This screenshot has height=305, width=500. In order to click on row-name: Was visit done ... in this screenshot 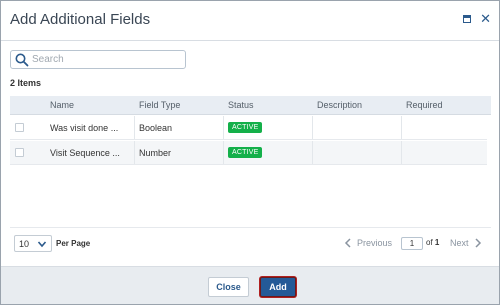, I will do `click(84, 127)`.